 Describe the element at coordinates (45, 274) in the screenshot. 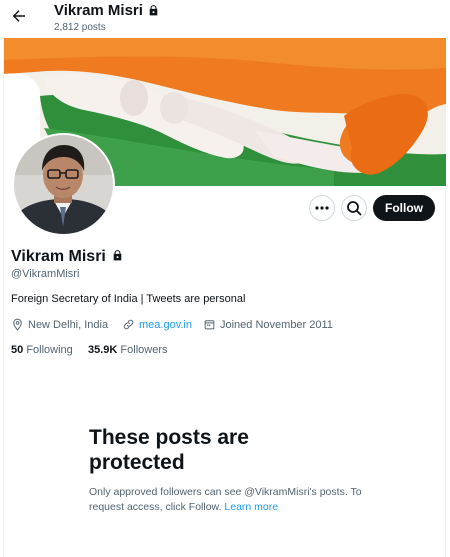

I see `profile-handle: @VikramMisri` at that location.